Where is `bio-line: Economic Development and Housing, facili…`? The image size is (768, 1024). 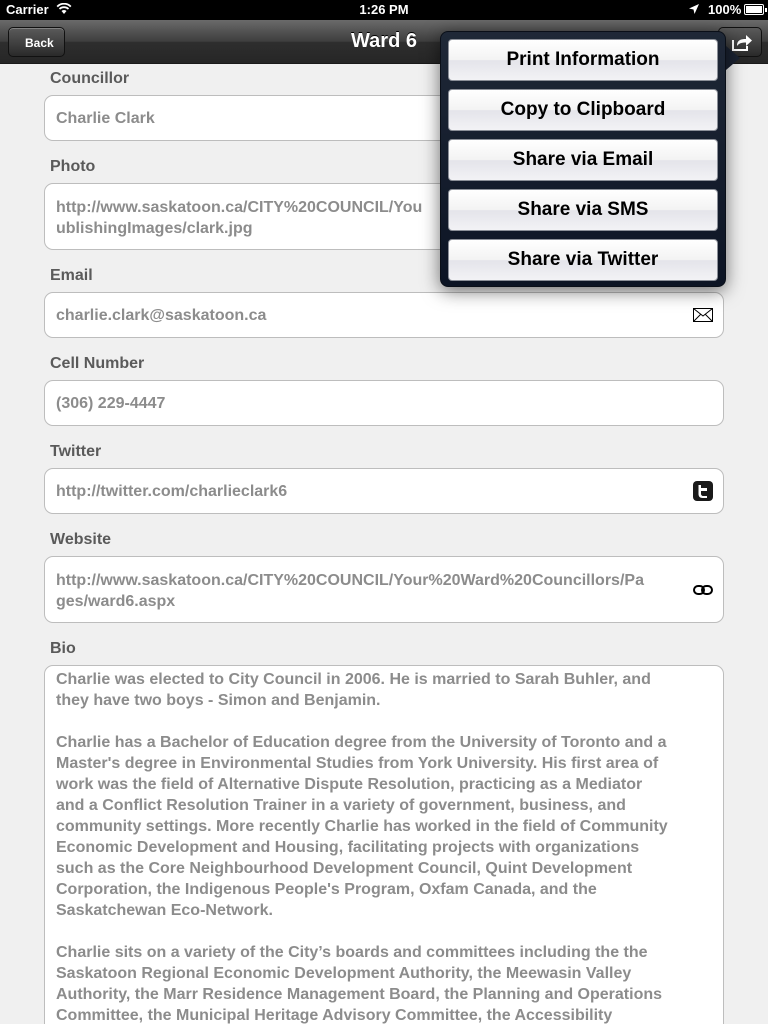 bio-line: Economic Development and Housing, facili… is located at coordinates (348, 847).